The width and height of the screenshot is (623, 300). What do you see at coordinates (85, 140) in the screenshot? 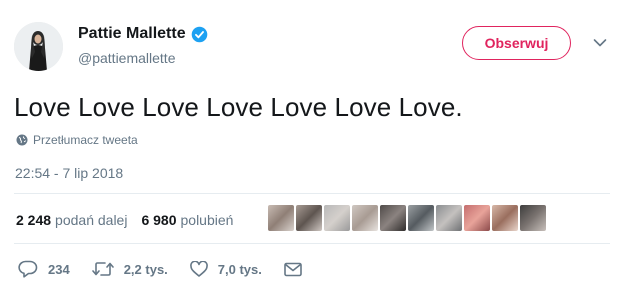
I see `translate-label: Przetłumacz tweeta` at bounding box center [85, 140].